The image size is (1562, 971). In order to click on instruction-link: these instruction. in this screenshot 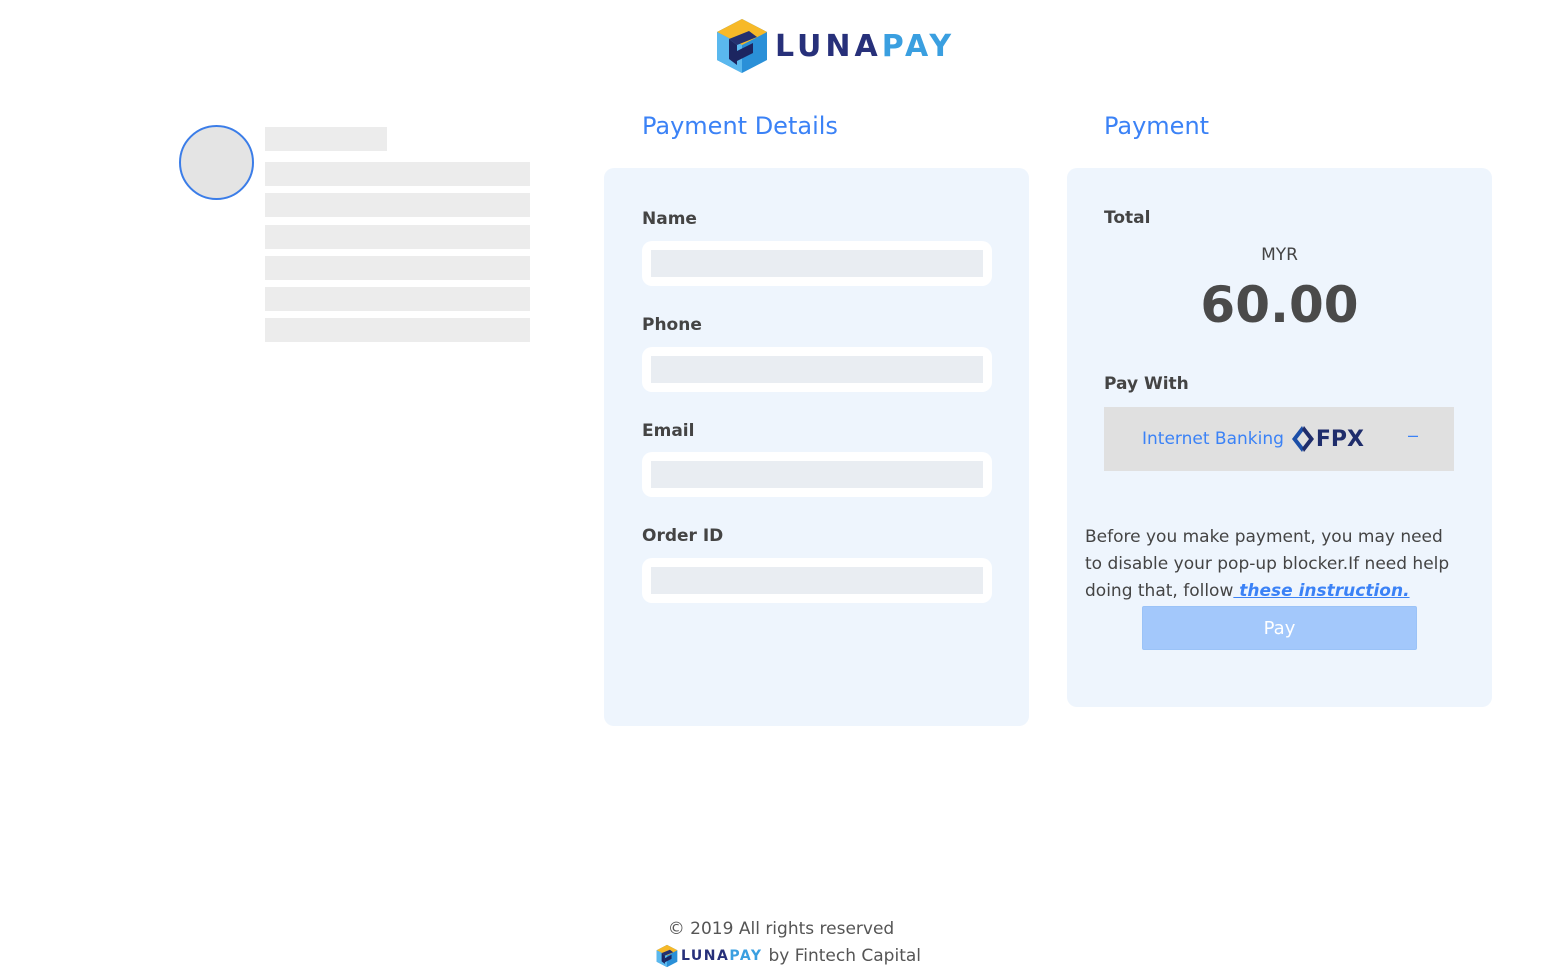, I will do `click(1321, 591)`.